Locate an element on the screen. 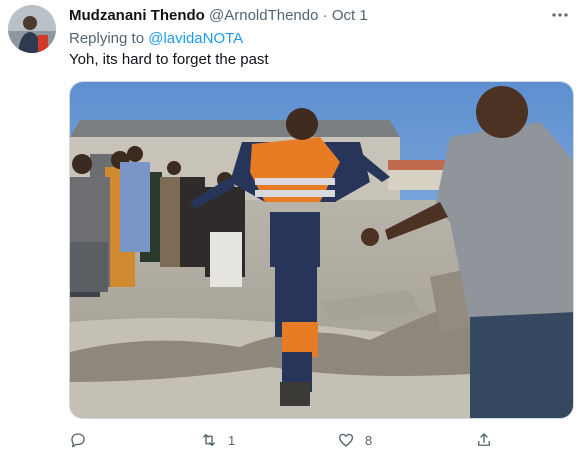 This screenshot has height=453, width=583. author-name: Mudzanani Thendo is located at coordinates (137, 15).